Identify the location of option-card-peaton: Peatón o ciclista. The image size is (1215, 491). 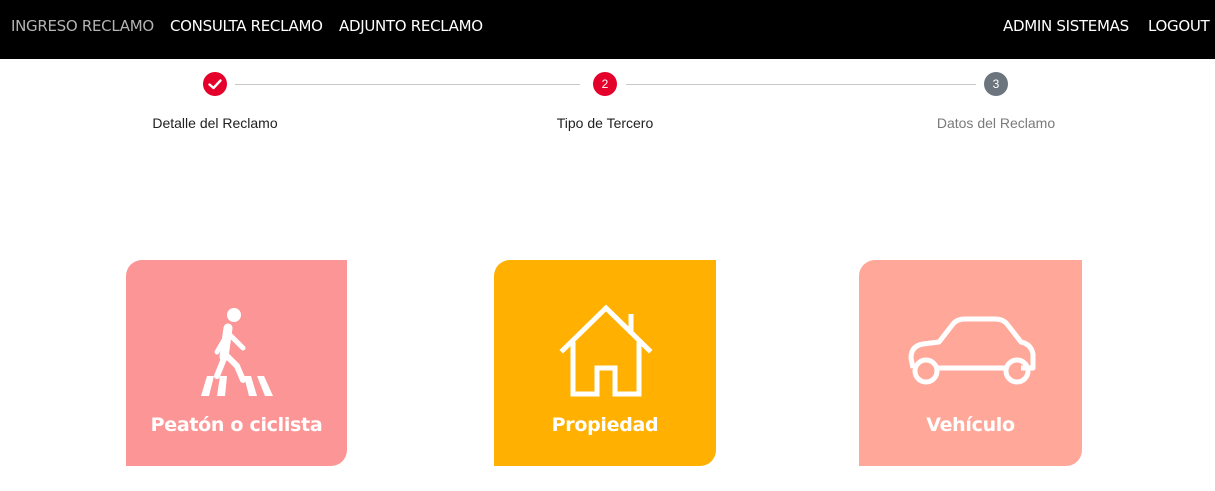
(236, 363).